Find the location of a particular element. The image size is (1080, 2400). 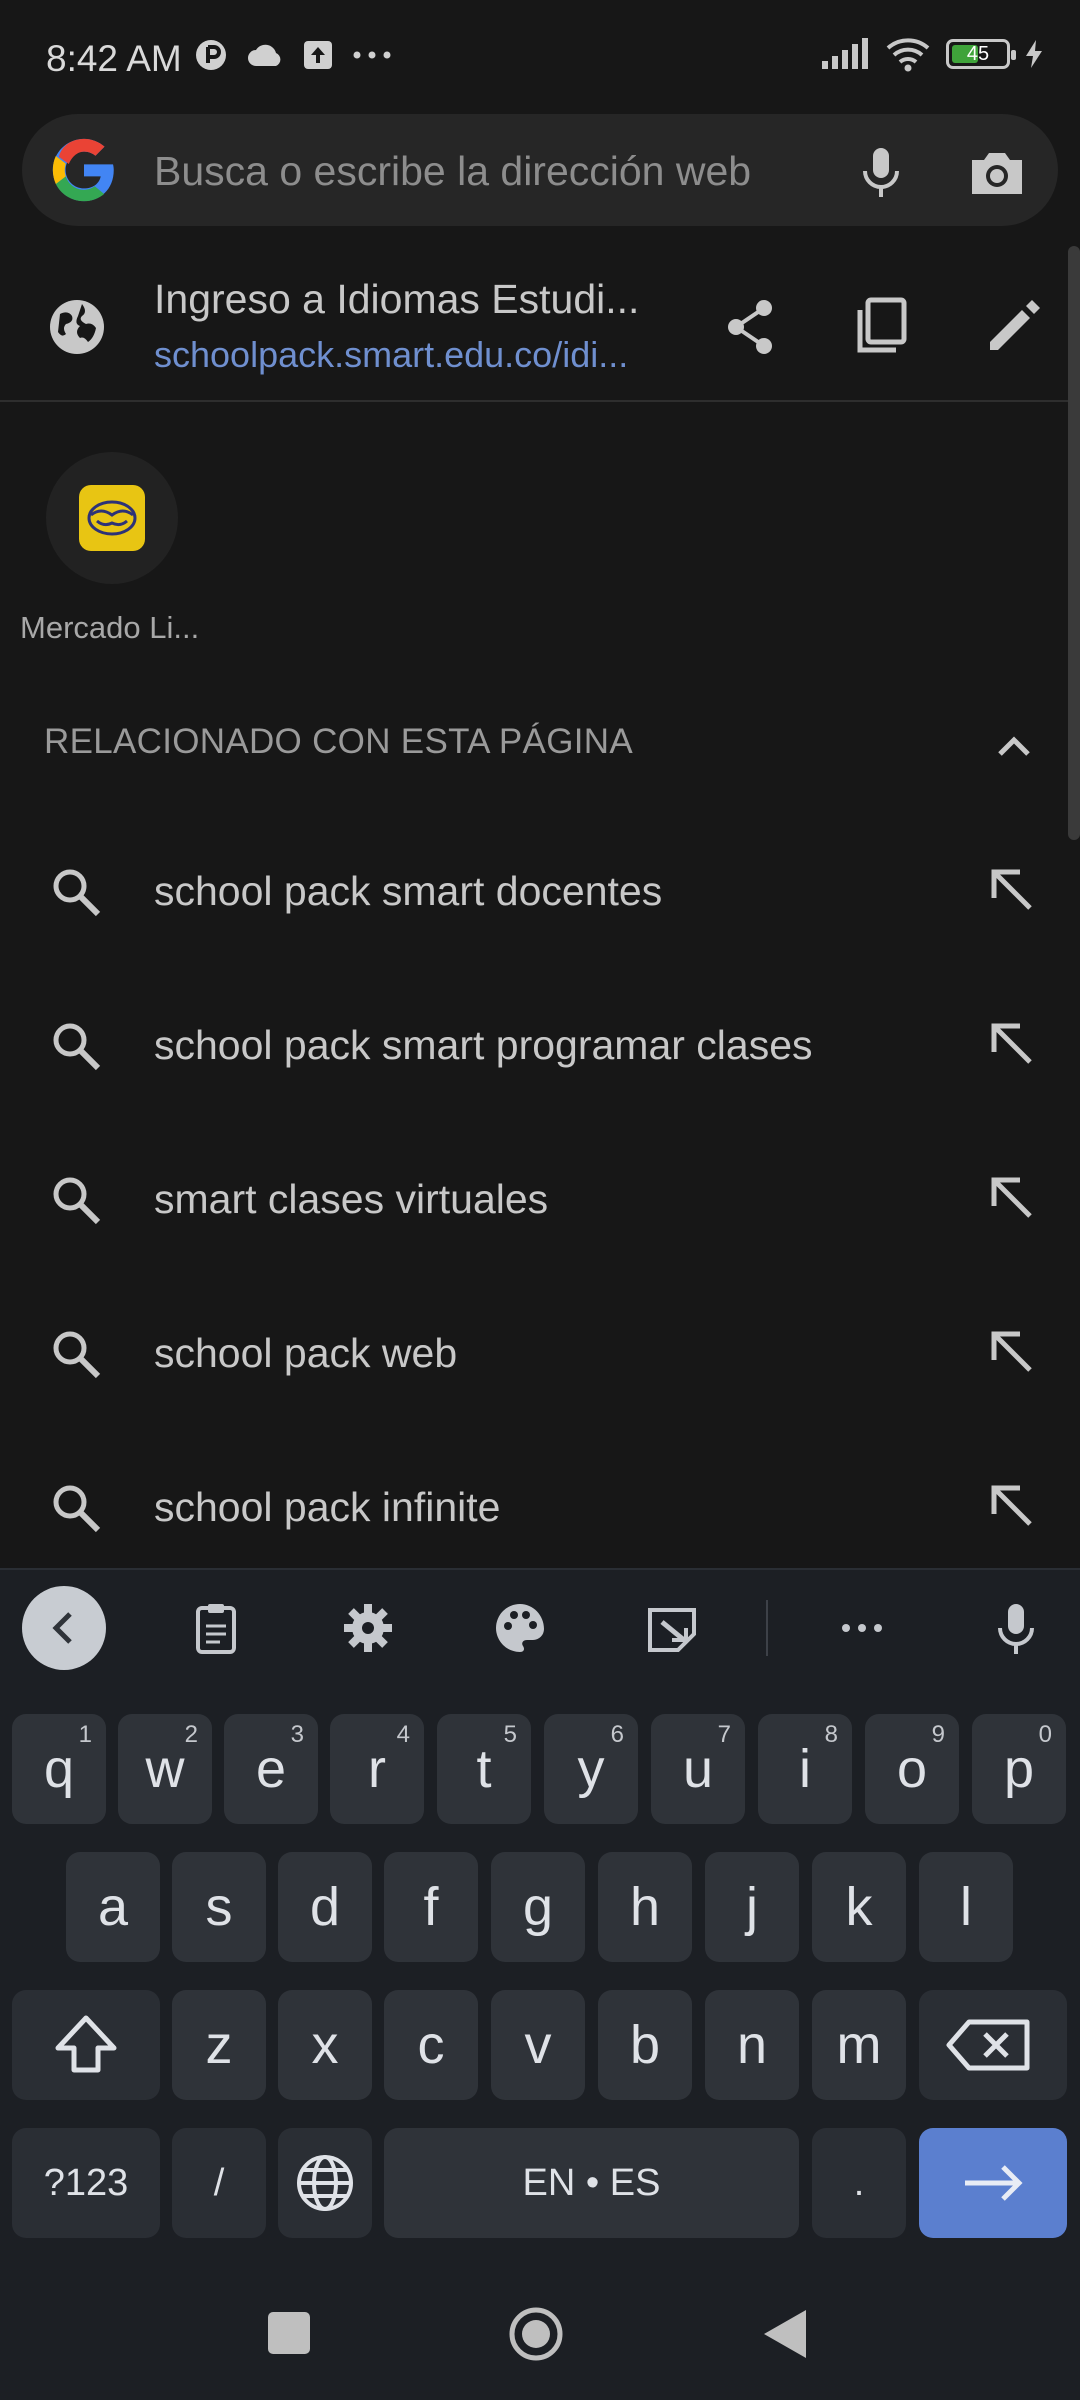

key-d: d is located at coordinates (325, 1907).